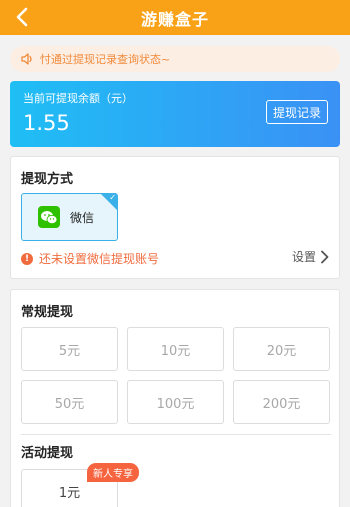 Image resolution: width=350 pixels, height=507 pixels. I want to click on amount-option: 20元, so click(281, 349).